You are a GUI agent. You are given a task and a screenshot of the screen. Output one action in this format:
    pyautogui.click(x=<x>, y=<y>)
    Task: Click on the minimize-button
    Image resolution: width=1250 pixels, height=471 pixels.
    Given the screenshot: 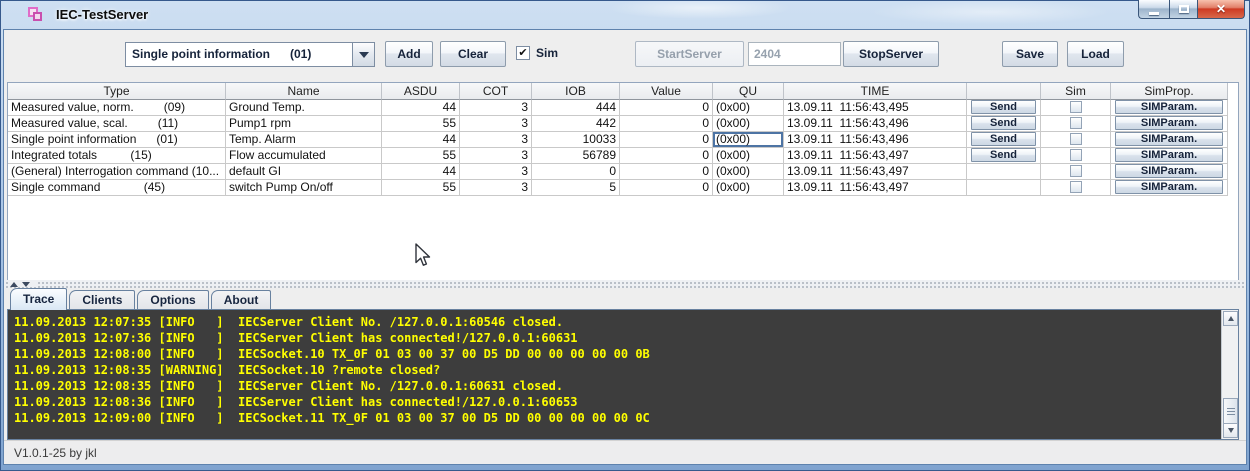 What is the action you would take?
    pyautogui.click(x=1153, y=9)
    